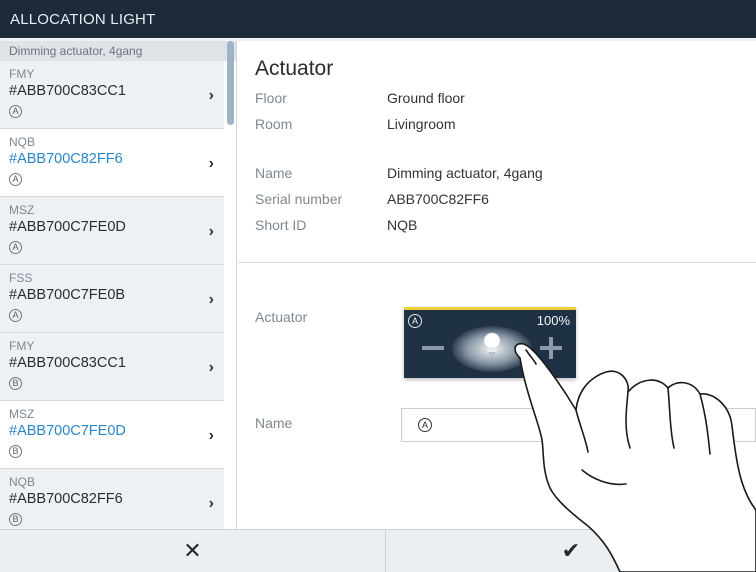 This screenshot has height=572, width=756. Describe the element at coordinates (551, 348) in the screenshot. I see `plus-icon-vertical` at that location.